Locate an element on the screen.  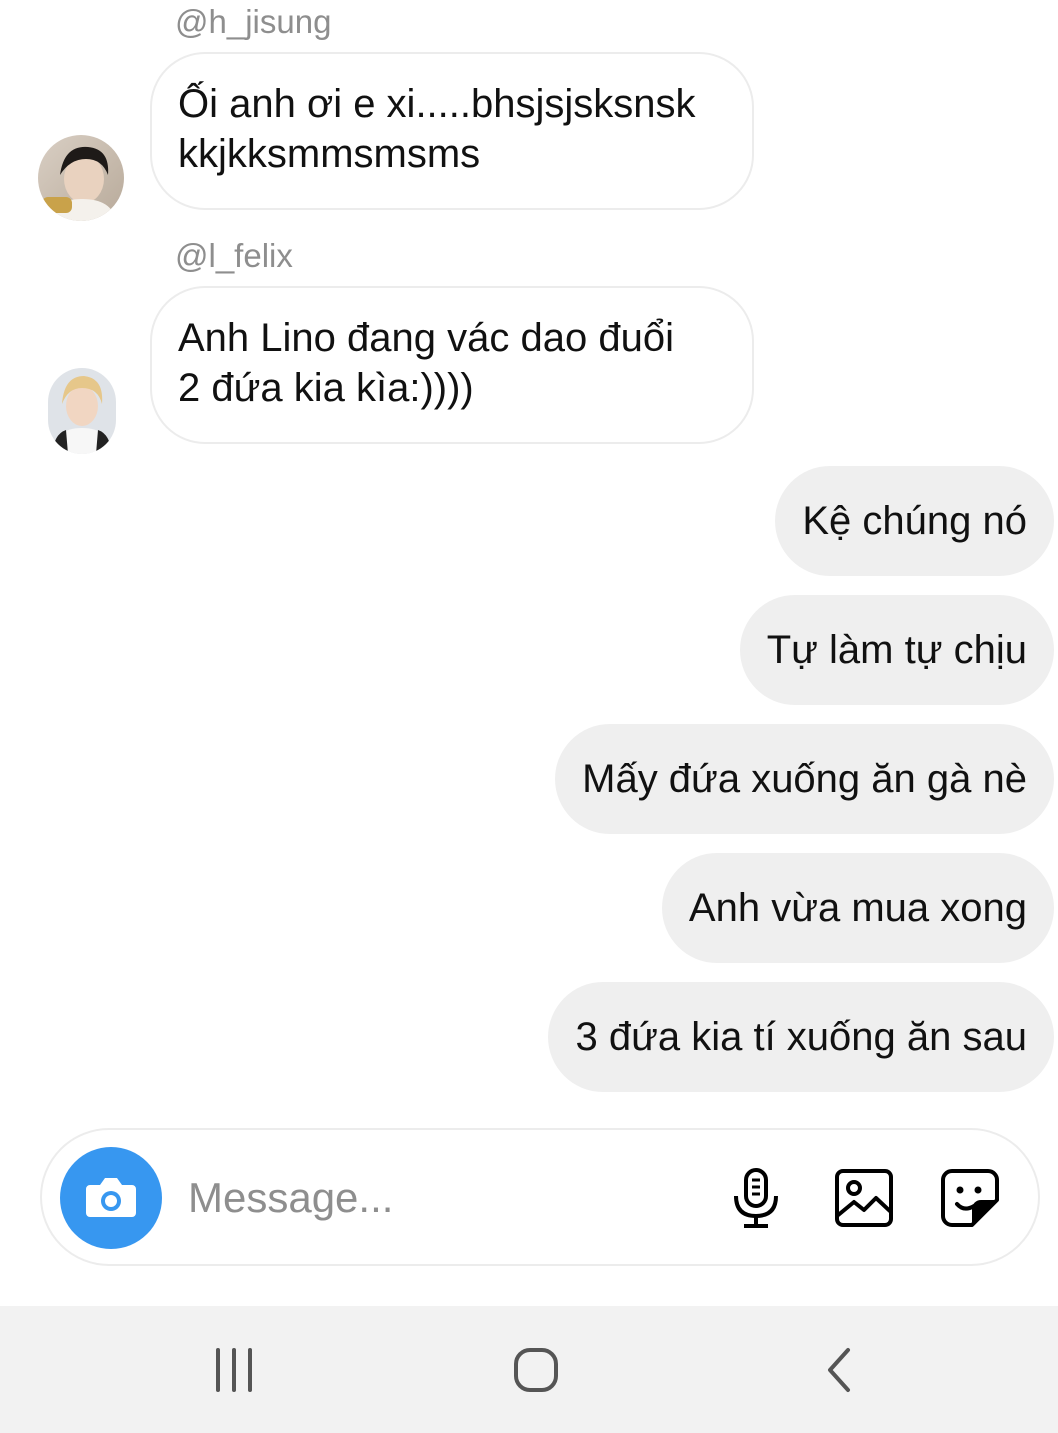
image-icon is located at coordinates (864, 1198).